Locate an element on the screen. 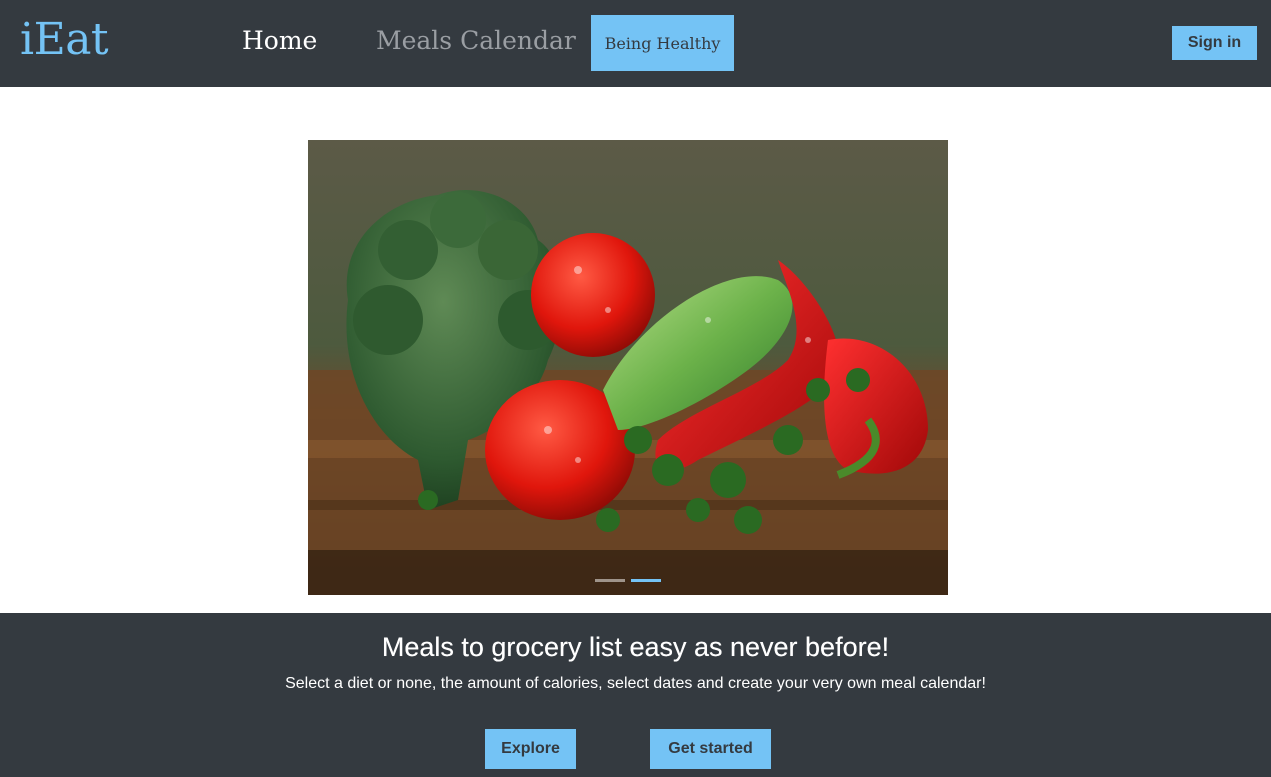 The image size is (1271, 777). nav-being-healthy-link: Being Healthy is located at coordinates (662, 43).